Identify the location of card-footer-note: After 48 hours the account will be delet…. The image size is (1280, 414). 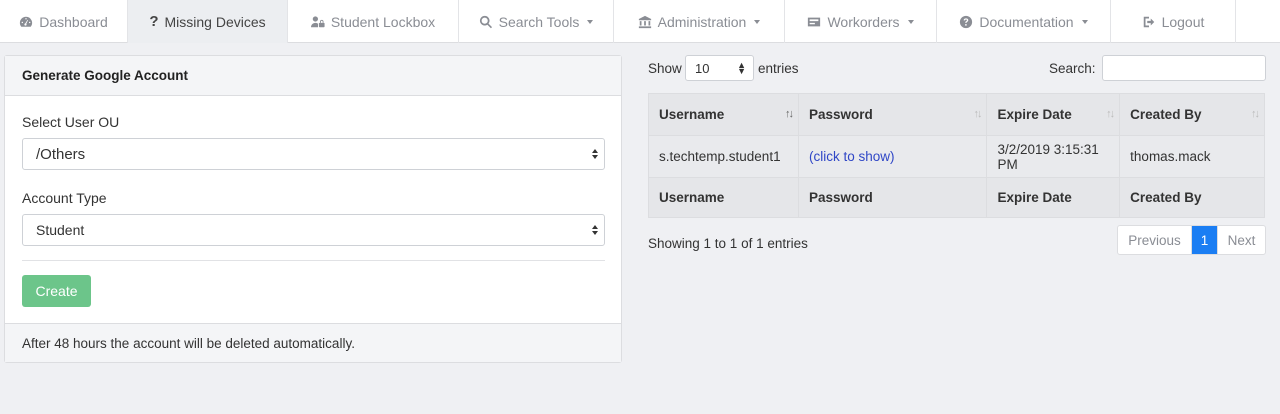
(313, 342).